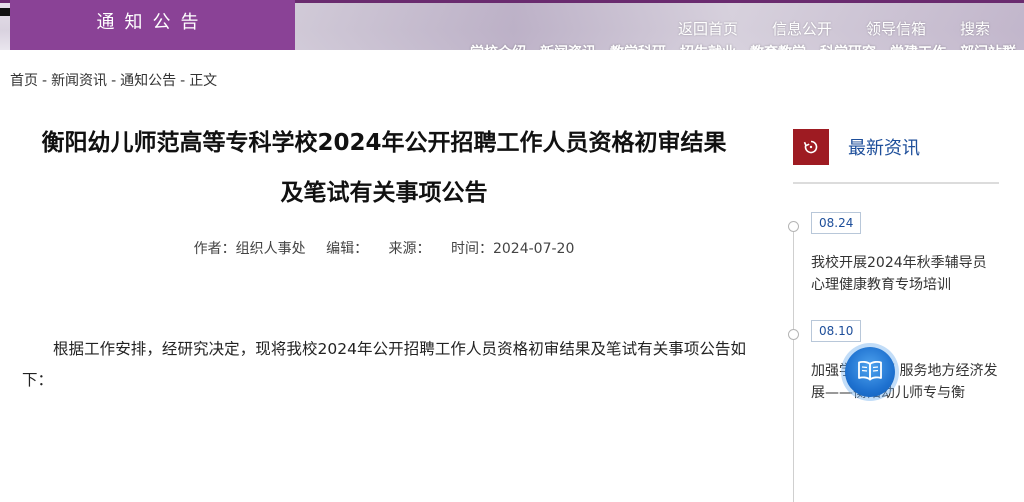 The height and width of the screenshot is (502, 1024). What do you see at coordinates (384, 193) in the screenshot?
I see `article-title-line-2: 及笔试有关事项公告` at bounding box center [384, 193].